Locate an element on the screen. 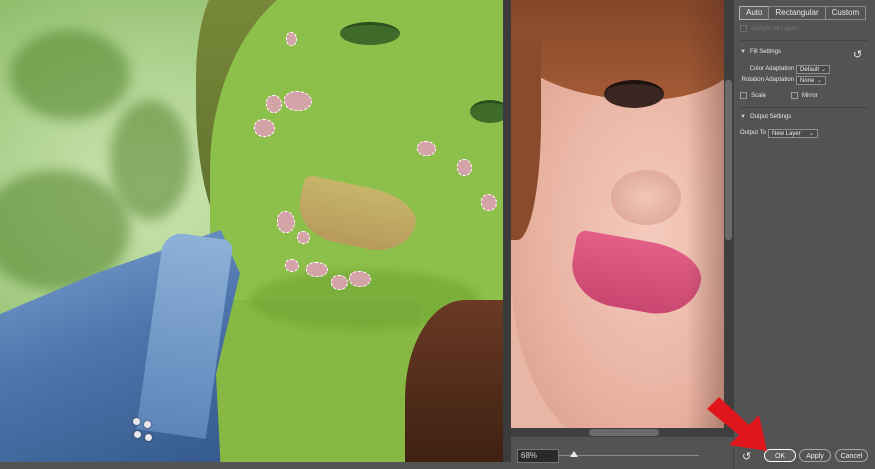 The width and height of the screenshot is (875, 469). output-settings-title: Output Settings is located at coordinates (770, 117).